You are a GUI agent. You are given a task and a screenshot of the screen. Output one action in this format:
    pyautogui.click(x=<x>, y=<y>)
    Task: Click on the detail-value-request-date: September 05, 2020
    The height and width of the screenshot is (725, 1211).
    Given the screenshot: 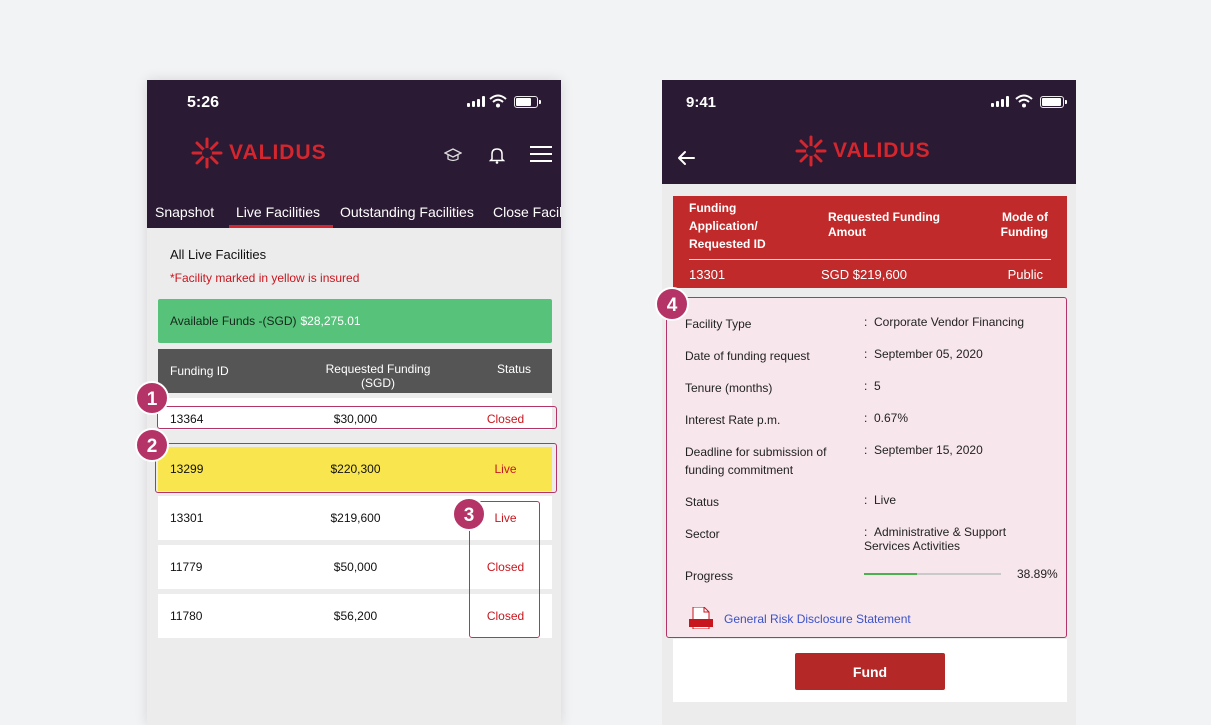 What is the action you would take?
    pyautogui.click(x=928, y=354)
    